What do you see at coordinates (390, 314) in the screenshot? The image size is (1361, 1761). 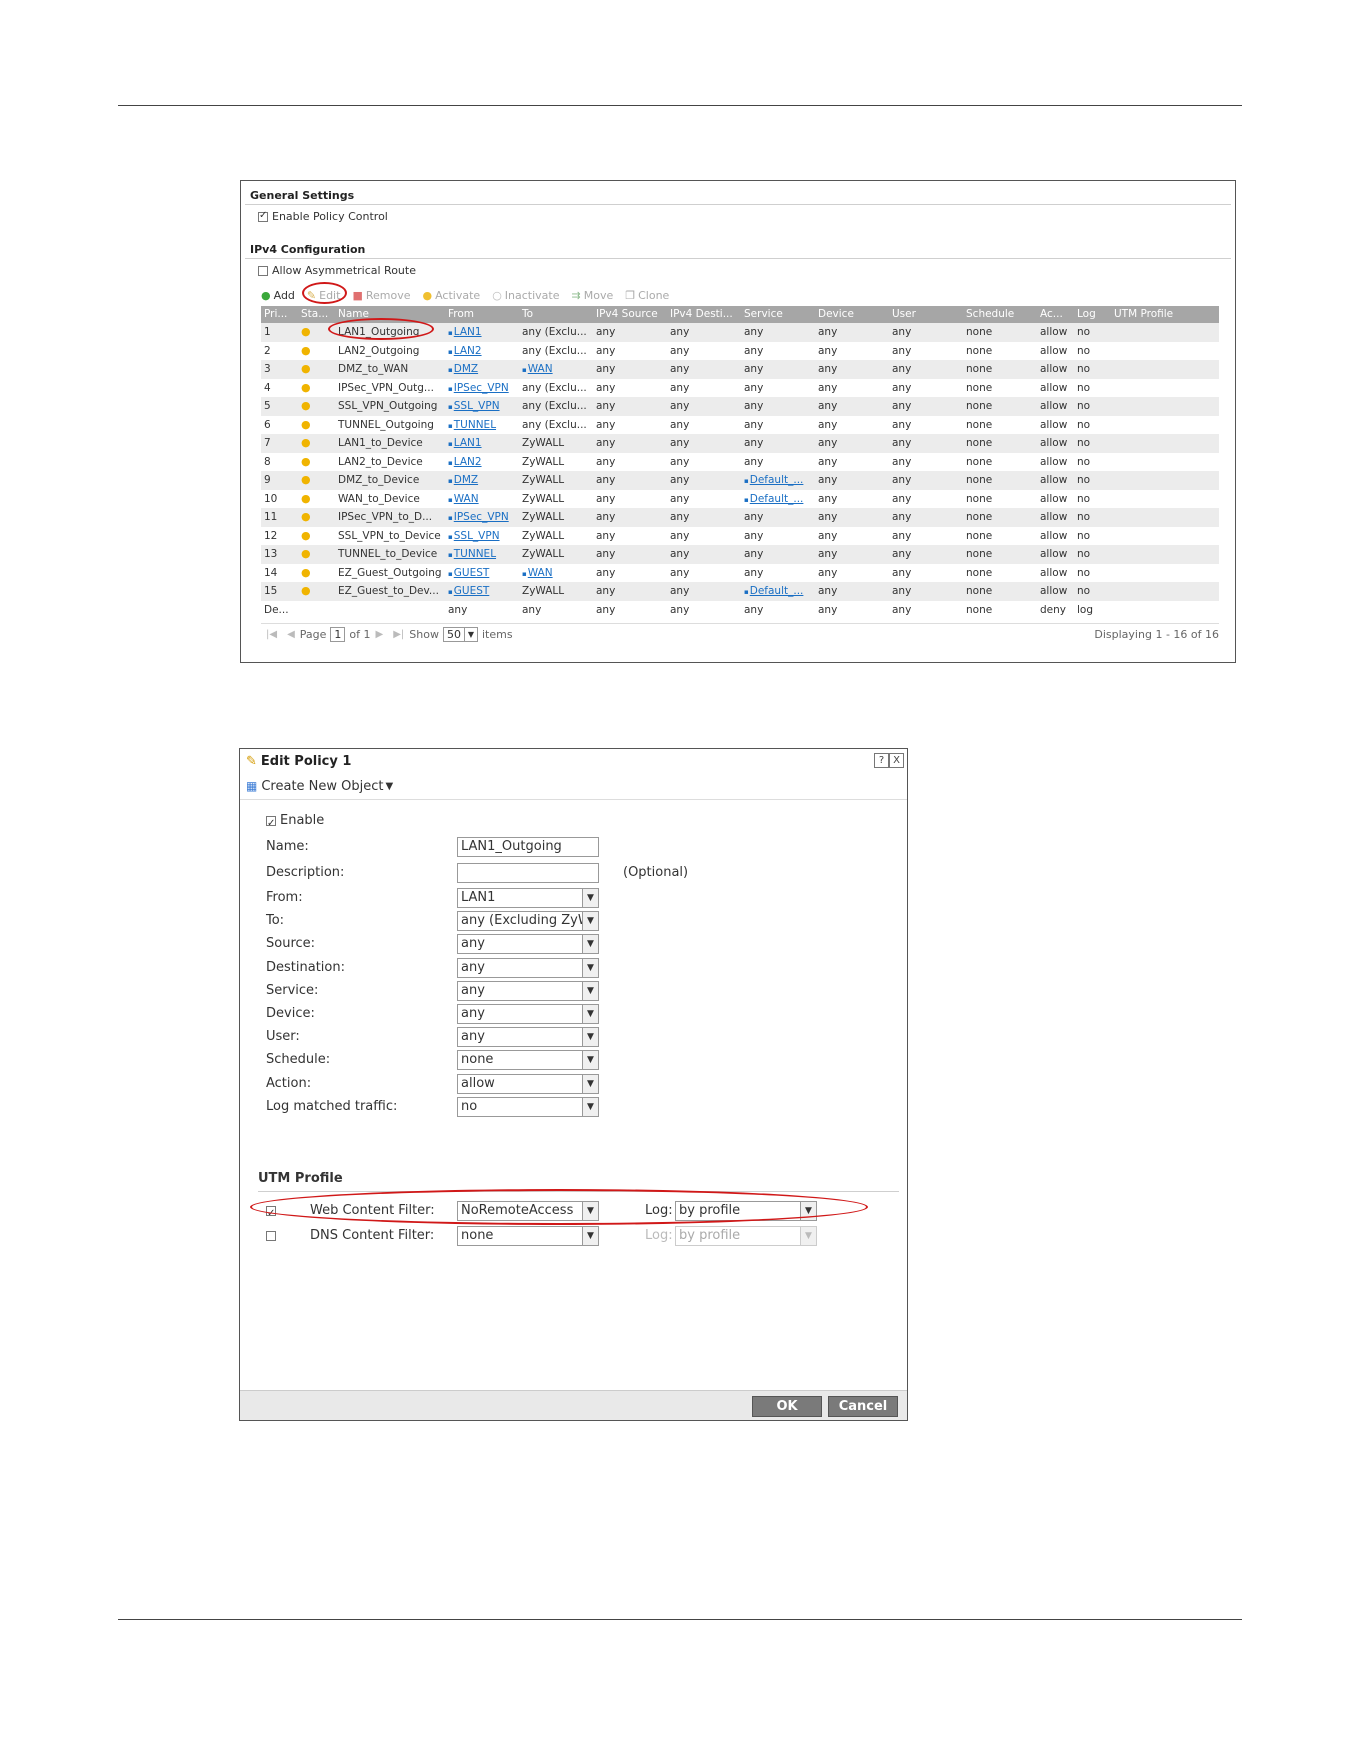 I see `column-header: Name` at bounding box center [390, 314].